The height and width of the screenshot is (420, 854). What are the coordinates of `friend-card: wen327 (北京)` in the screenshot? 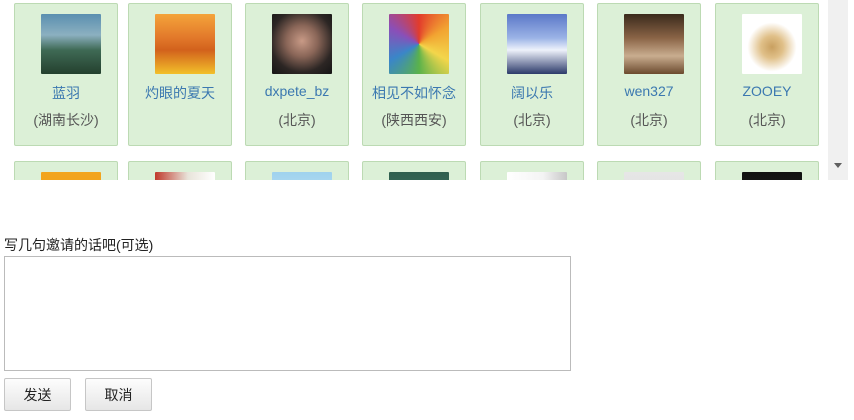 It's located at (649, 74).